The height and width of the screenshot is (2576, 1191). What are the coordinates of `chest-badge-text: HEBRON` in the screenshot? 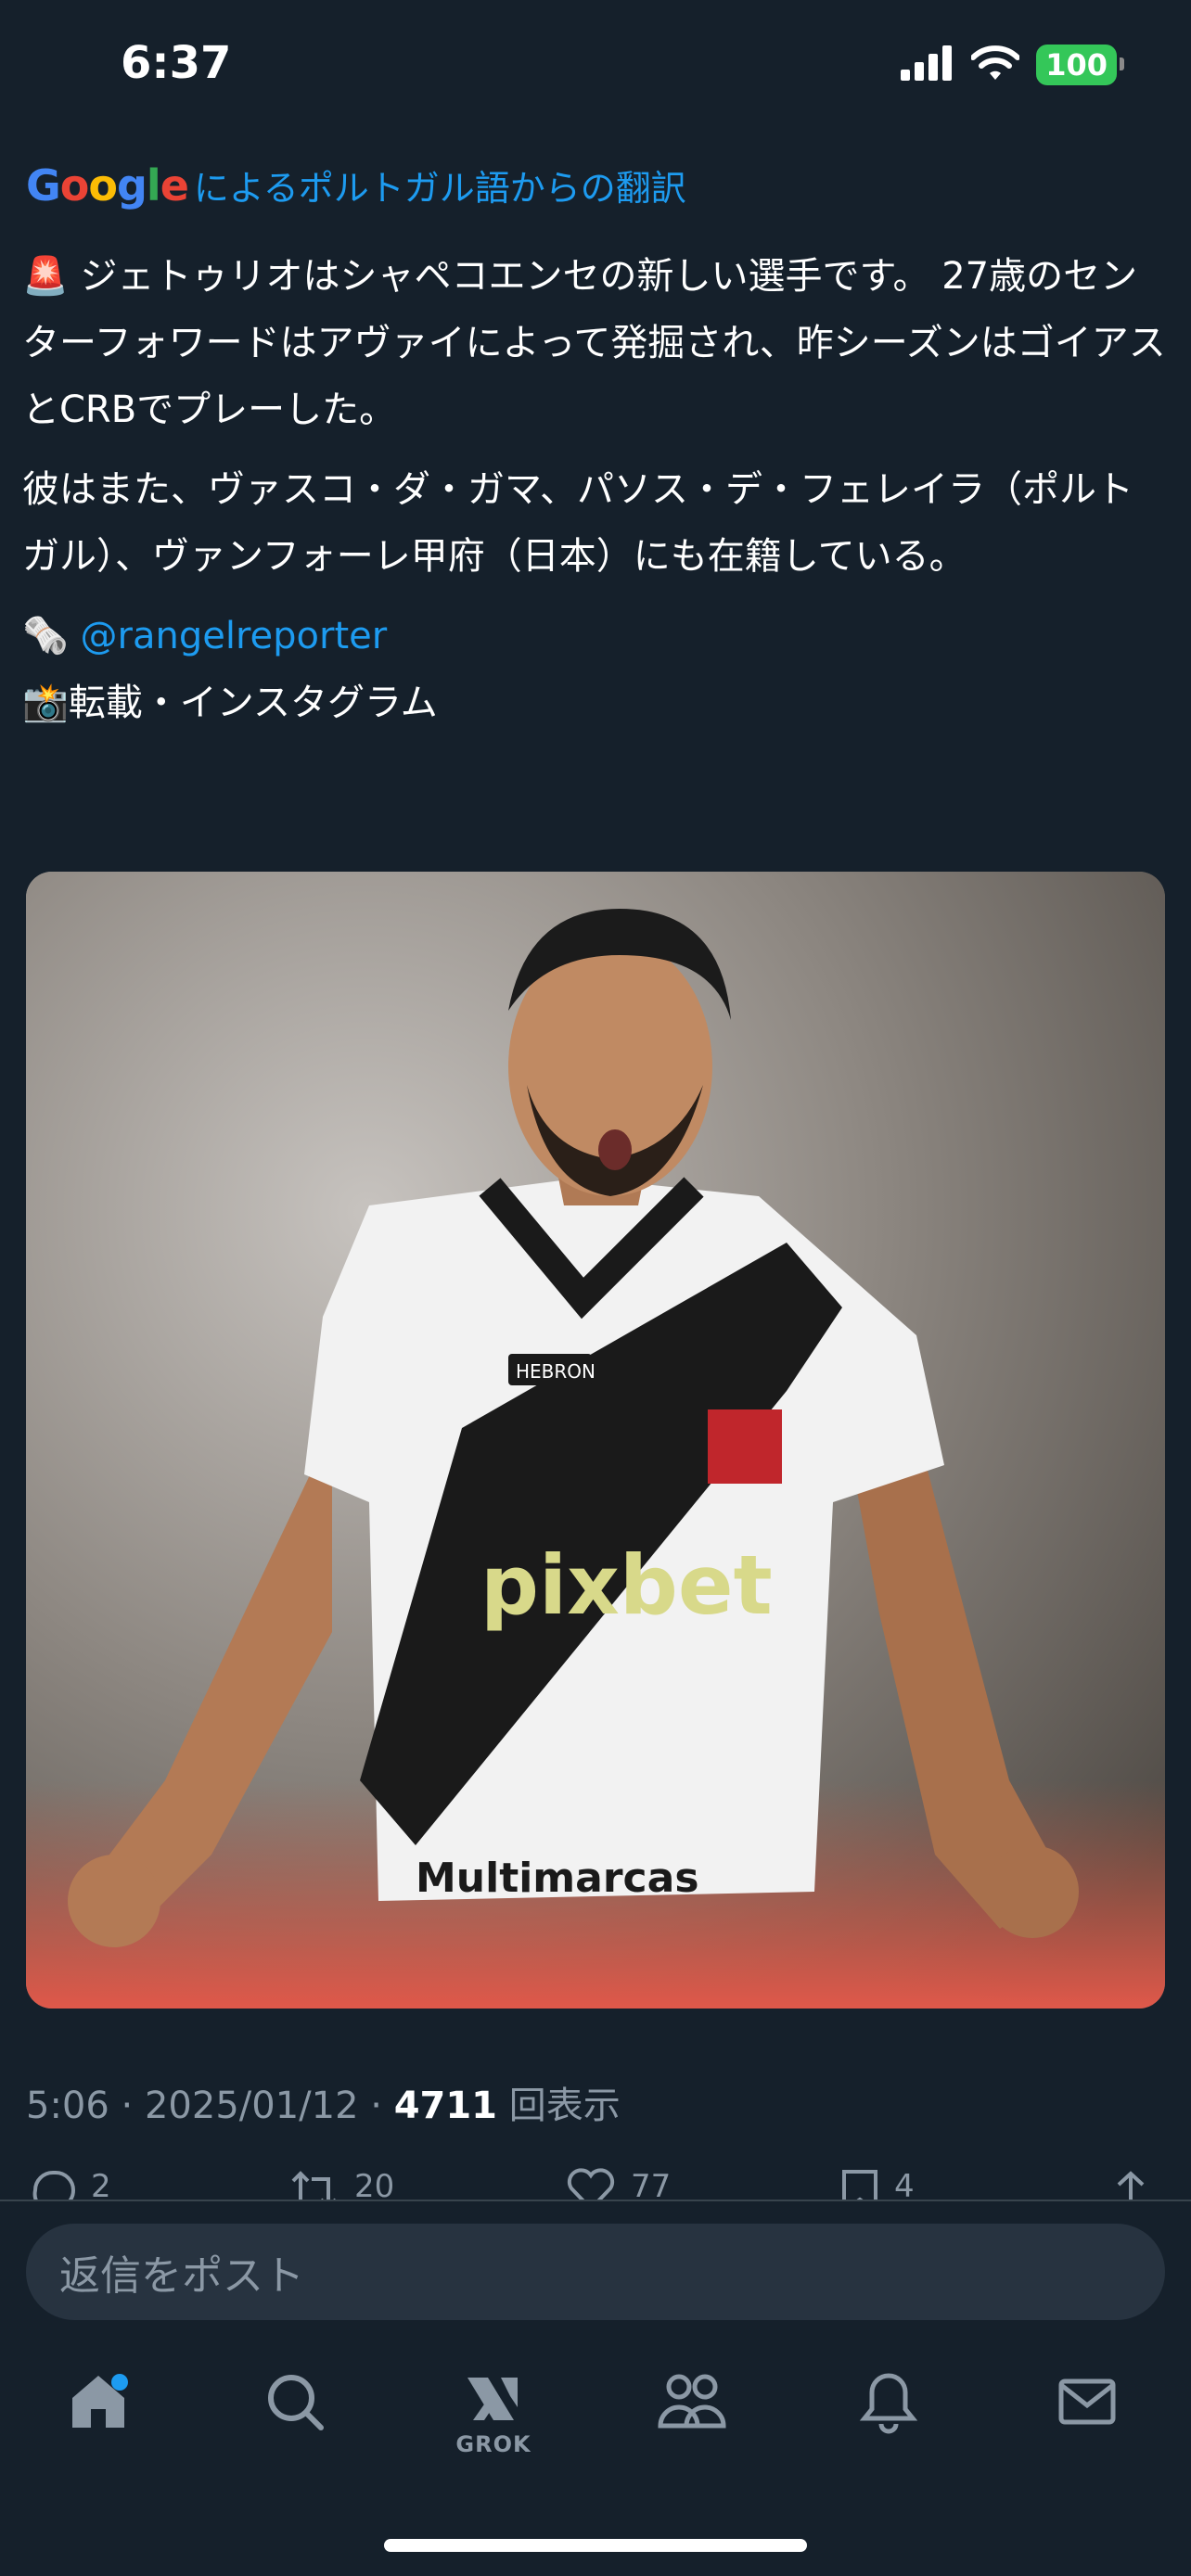 It's located at (556, 1371).